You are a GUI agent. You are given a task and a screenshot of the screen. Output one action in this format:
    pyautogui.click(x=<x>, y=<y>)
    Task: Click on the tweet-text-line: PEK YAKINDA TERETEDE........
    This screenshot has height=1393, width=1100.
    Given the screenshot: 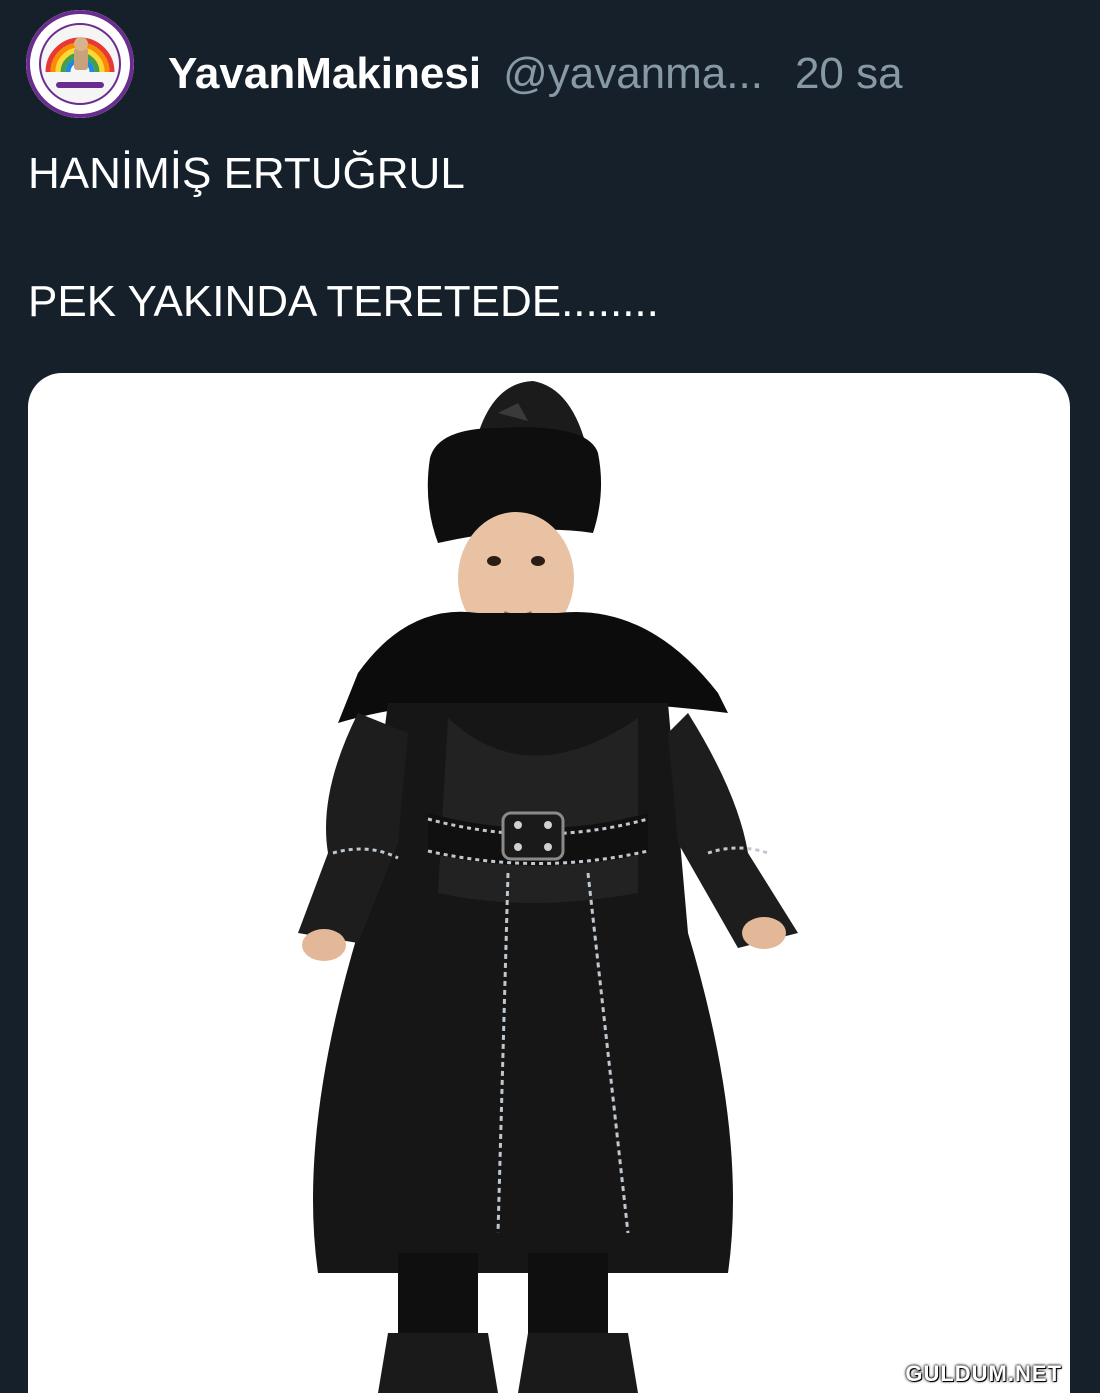 What is the action you would take?
    pyautogui.click(x=343, y=301)
    